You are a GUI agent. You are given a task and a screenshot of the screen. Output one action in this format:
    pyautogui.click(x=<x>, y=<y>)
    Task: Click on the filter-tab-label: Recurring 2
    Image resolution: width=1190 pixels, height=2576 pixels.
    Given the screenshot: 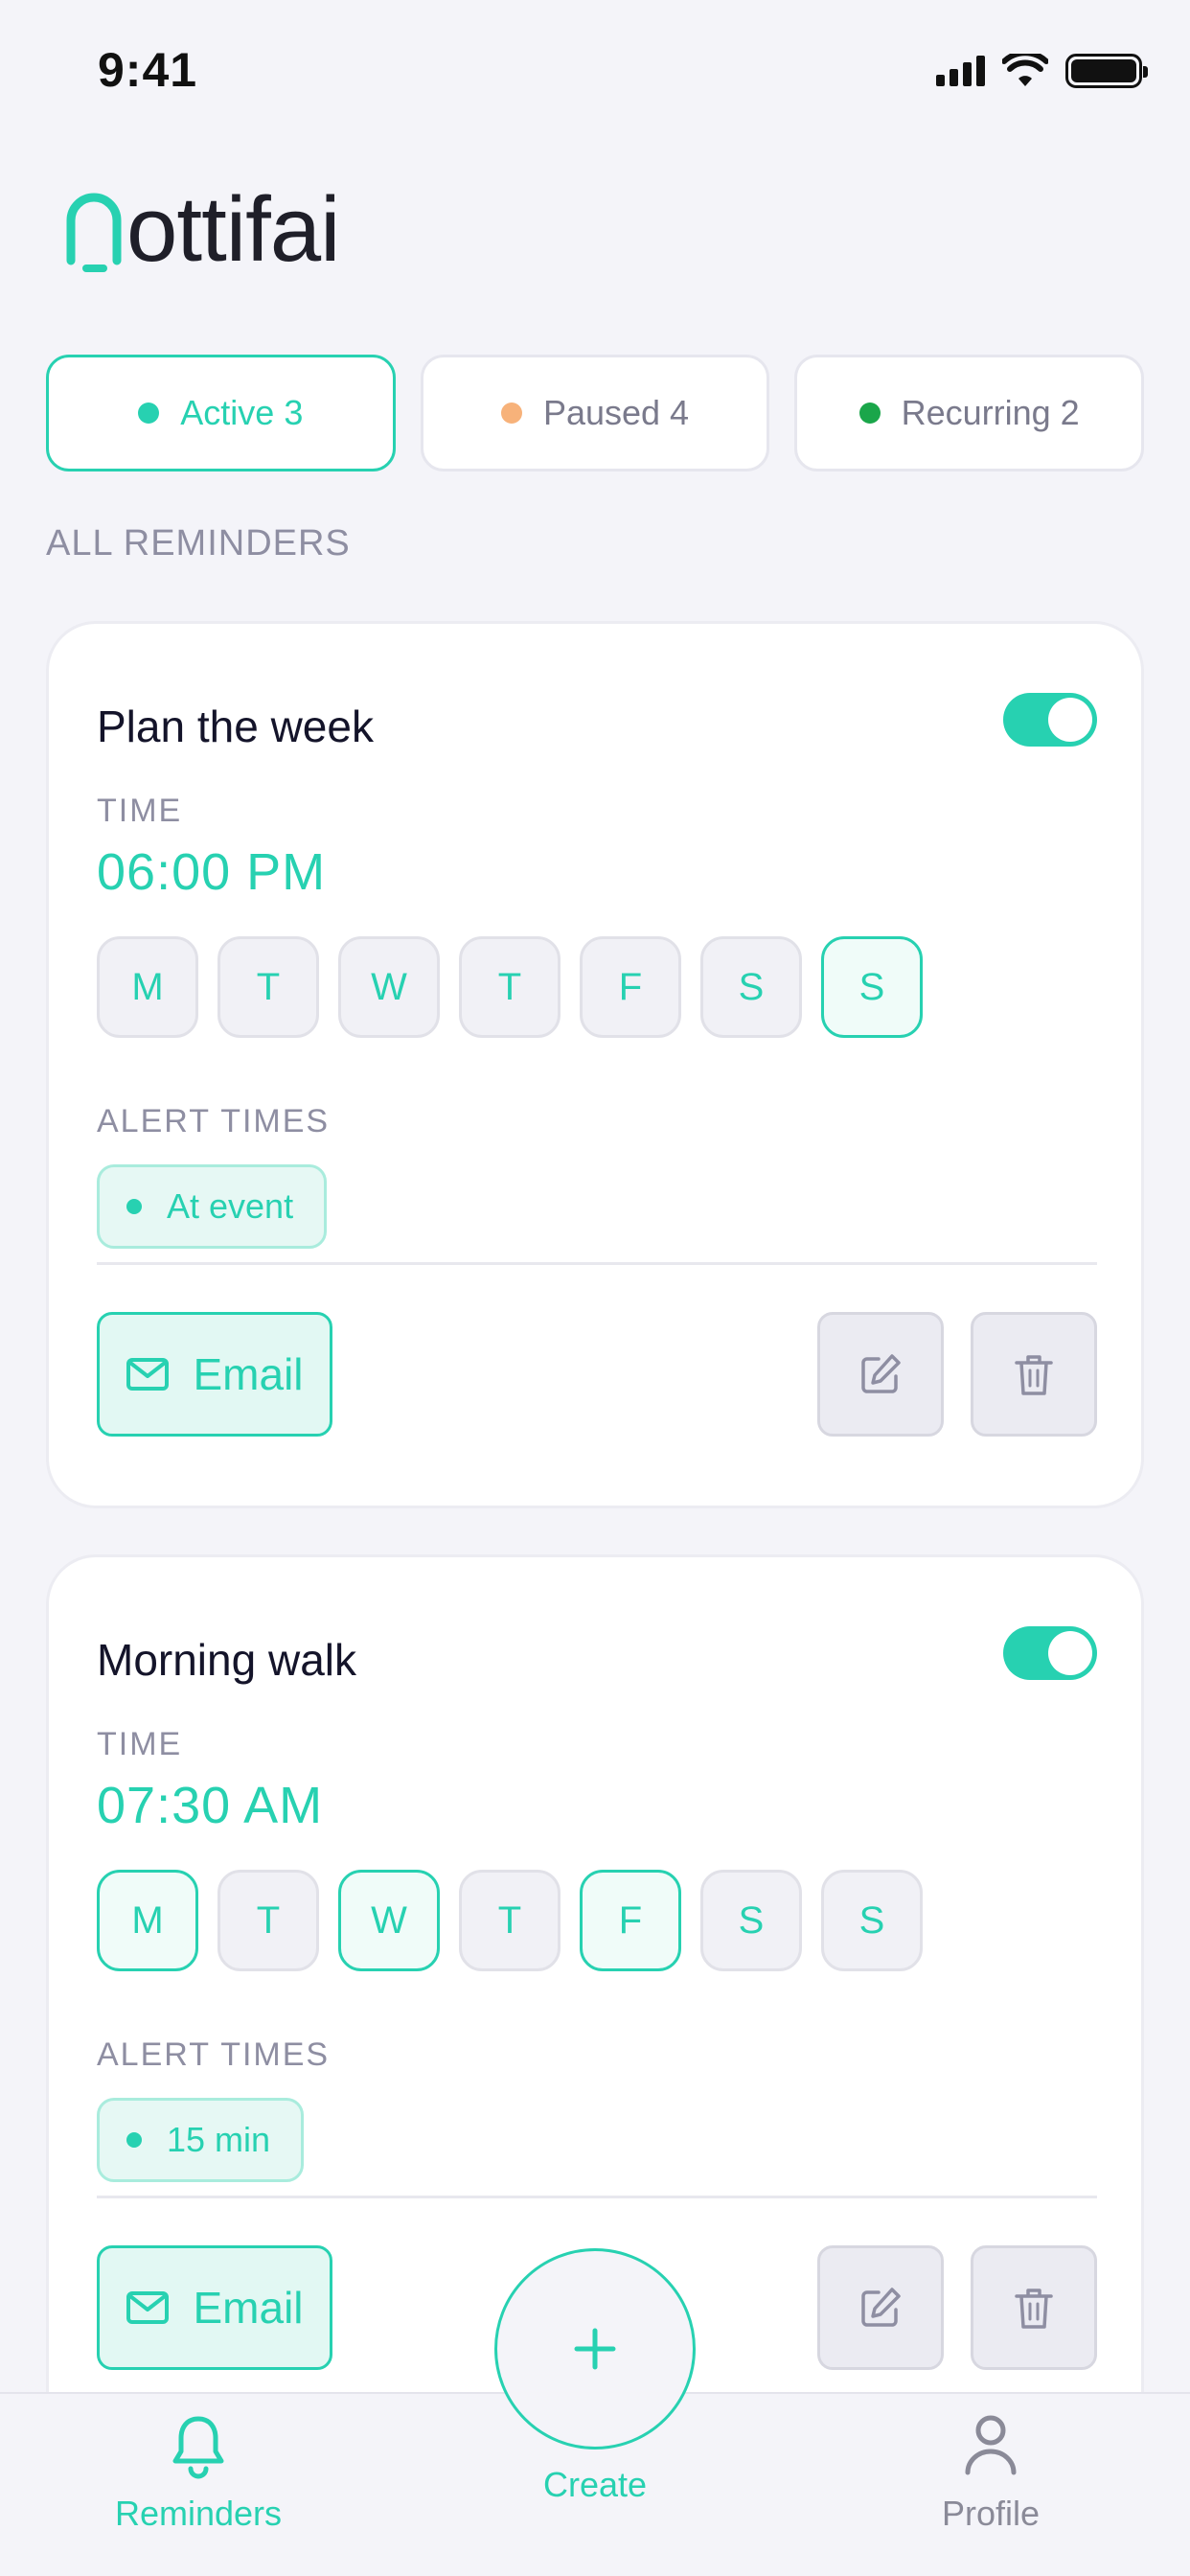 What is the action you would take?
    pyautogui.click(x=990, y=412)
    